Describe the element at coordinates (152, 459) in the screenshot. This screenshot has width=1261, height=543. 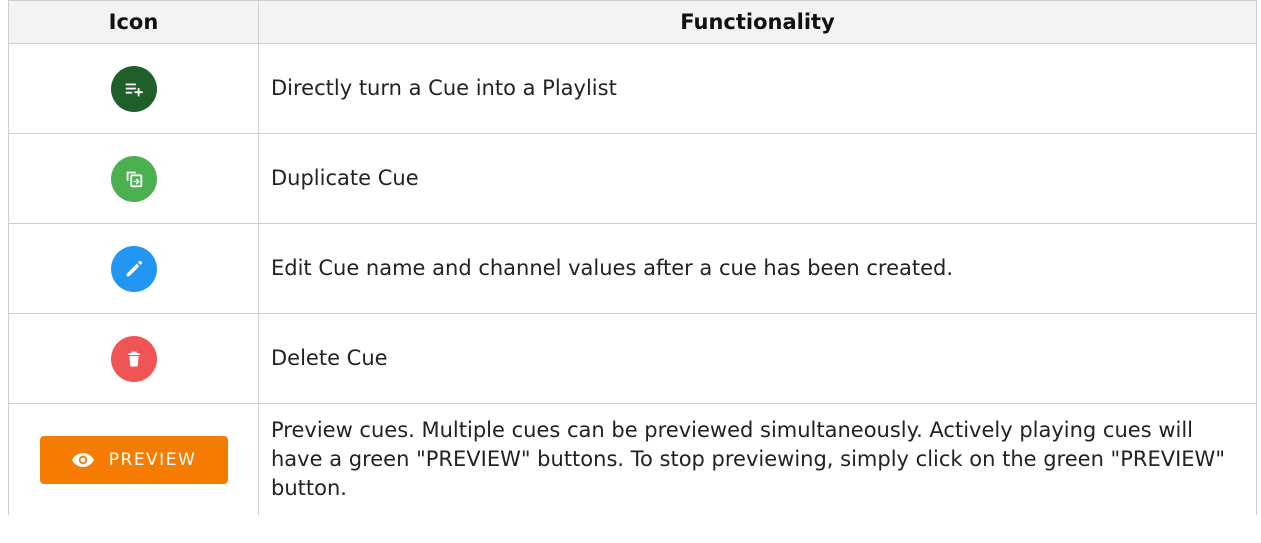
I see `preview-button-label: PREVIEW` at that location.